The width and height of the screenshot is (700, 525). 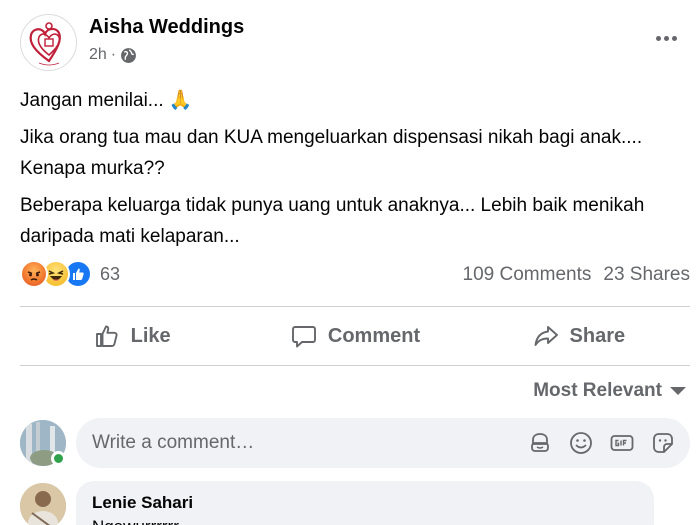 I want to click on globe-icon, so click(x=128, y=55).